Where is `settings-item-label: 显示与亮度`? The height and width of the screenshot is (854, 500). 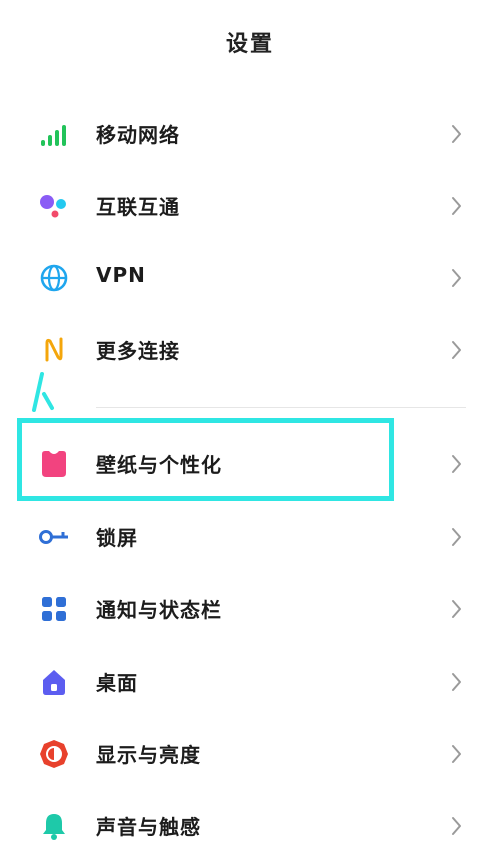 settings-item-label: 显示与亮度 is located at coordinates (148, 755).